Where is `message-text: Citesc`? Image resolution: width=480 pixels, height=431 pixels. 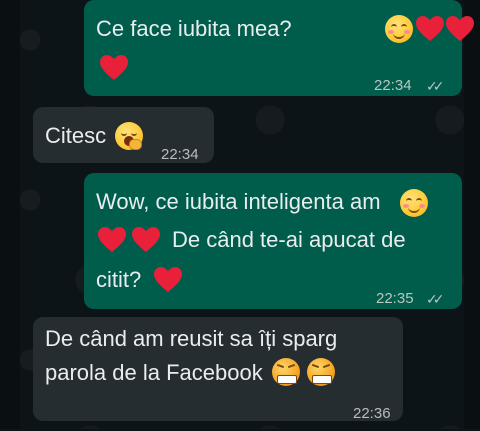
message-text: Citesc is located at coordinates (76, 135).